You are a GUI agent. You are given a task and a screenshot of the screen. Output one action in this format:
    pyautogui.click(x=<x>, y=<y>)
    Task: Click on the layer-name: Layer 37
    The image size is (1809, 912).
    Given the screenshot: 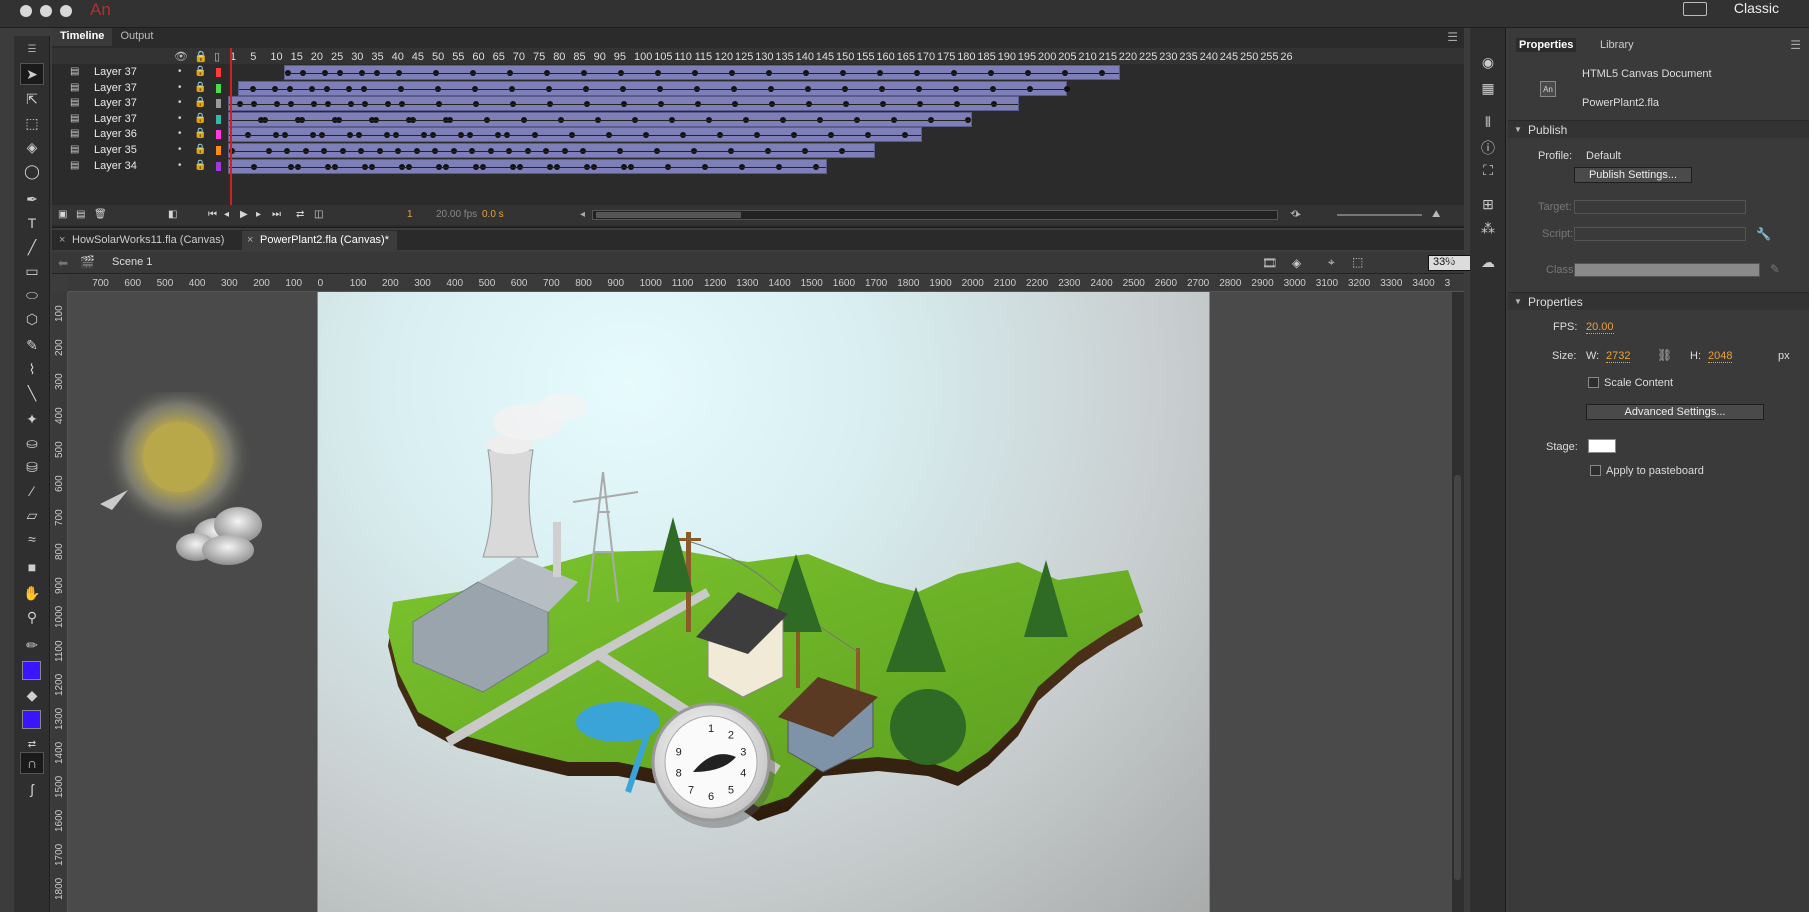 What is the action you would take?
    pyautogui.click(x=115, y=119)
    